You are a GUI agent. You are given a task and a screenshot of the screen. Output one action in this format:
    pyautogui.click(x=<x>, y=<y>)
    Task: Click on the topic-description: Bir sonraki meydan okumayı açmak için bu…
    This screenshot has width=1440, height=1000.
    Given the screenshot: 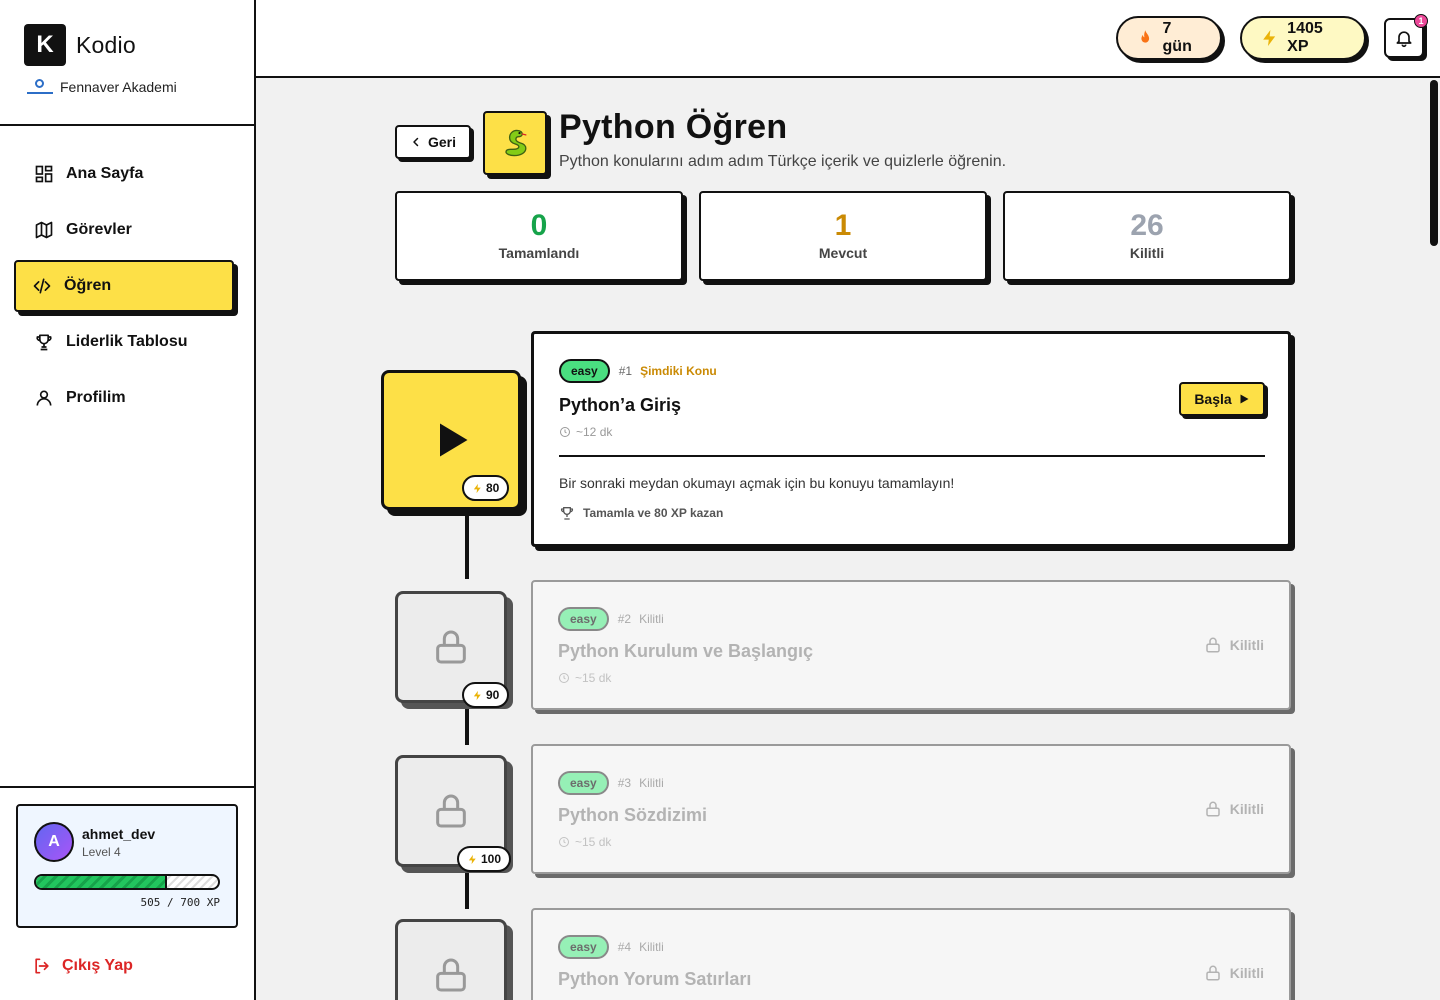 What is the action you would take?
    pyautogui.click(x=757, y=483)
    